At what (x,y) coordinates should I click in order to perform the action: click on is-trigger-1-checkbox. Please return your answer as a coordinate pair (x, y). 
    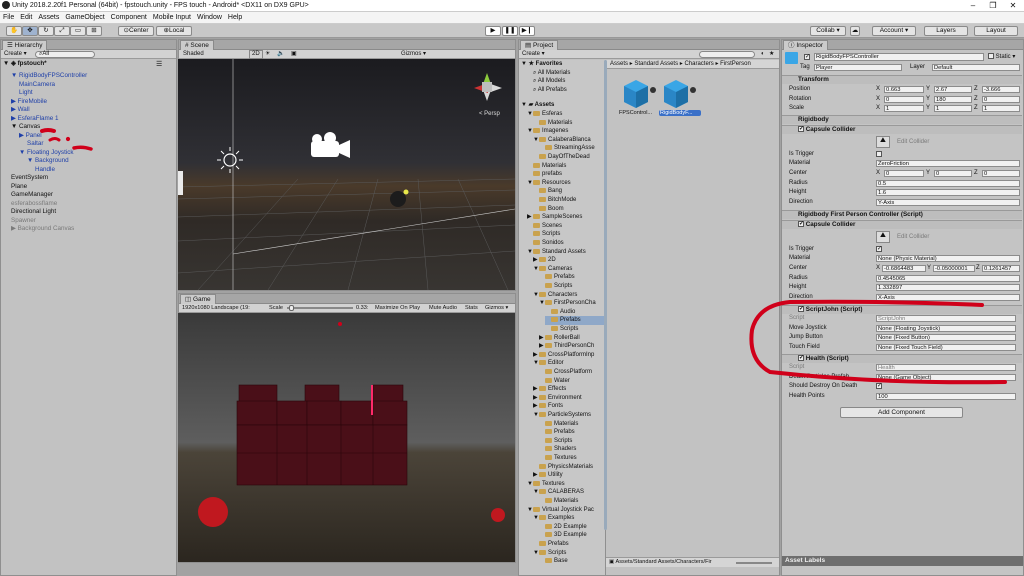
    Looking at the image, I should click on (879, 154).